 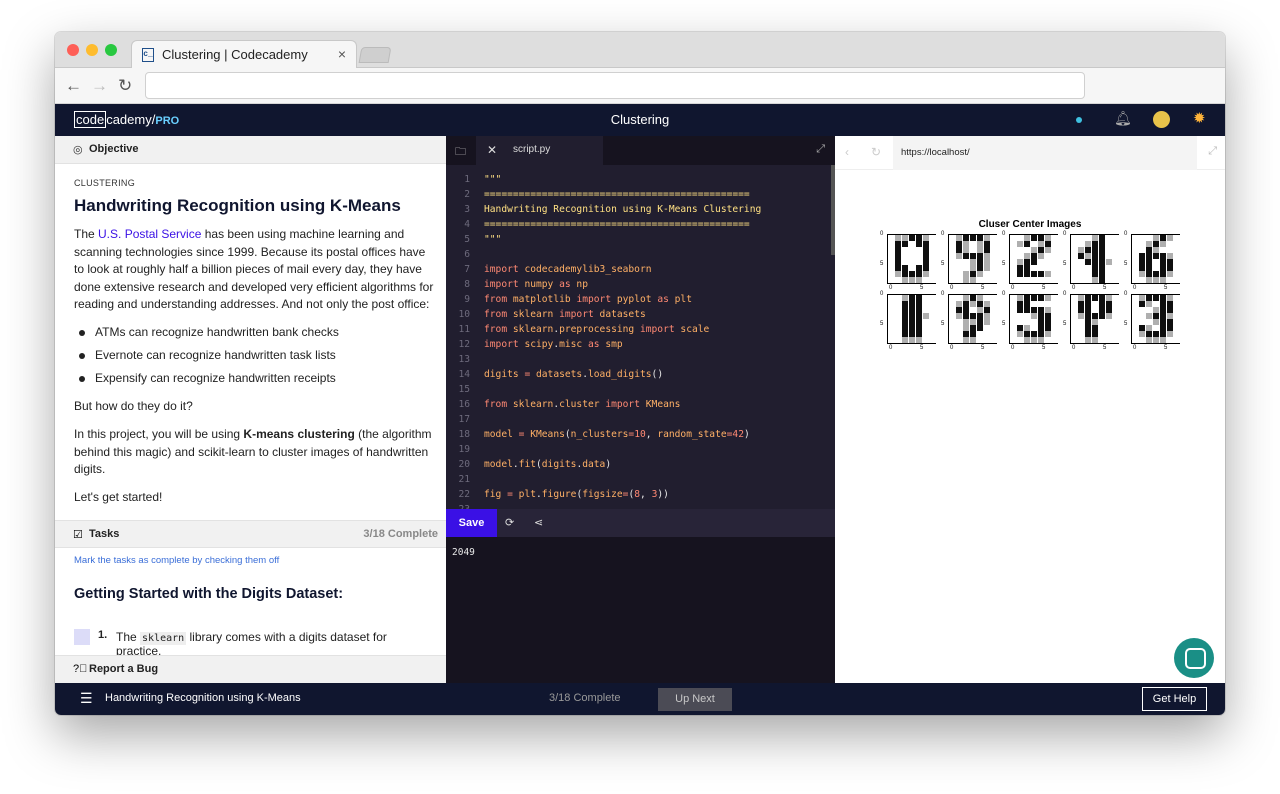 What do you see at coordinates (536, 284) in the screenshot?
I see `code-line: import numpy as np` at bounding box center [536, 284].